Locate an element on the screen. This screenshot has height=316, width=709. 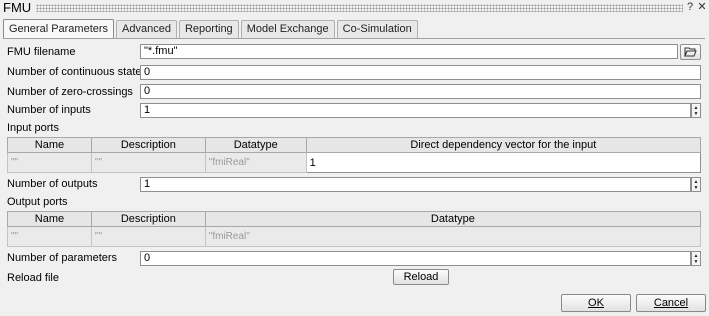
browse-button is located at coordinates (690, 52).